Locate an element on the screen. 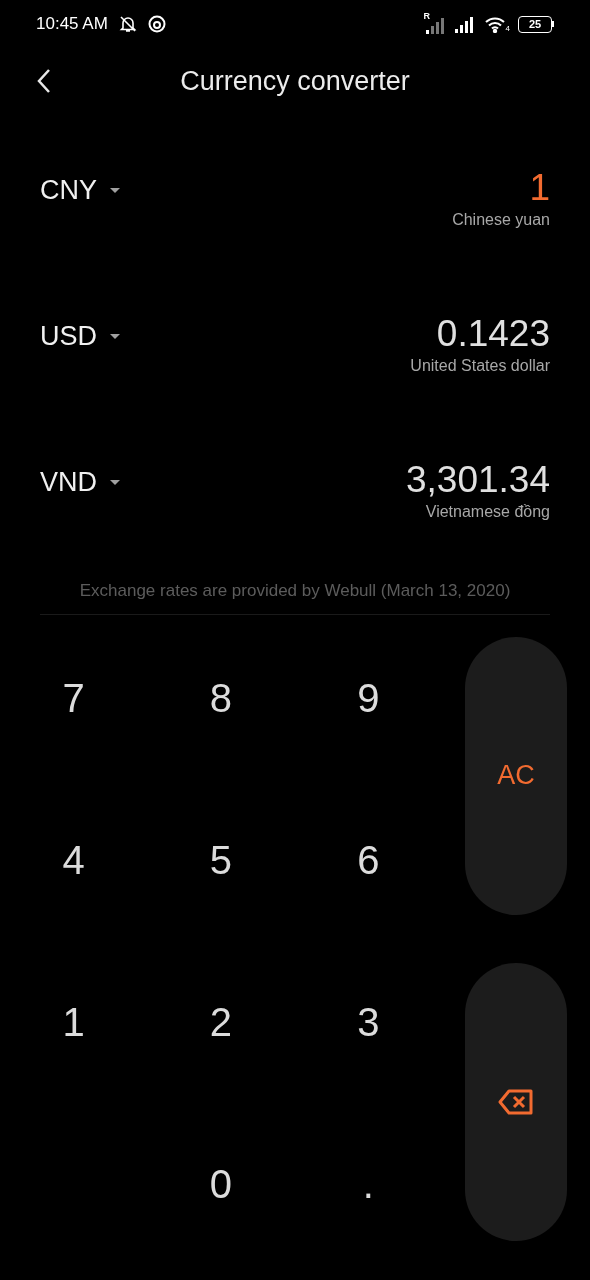 The width and height of the screenshot is (590, 1280). currency-selector: USD is located at coordinates (80, 336).